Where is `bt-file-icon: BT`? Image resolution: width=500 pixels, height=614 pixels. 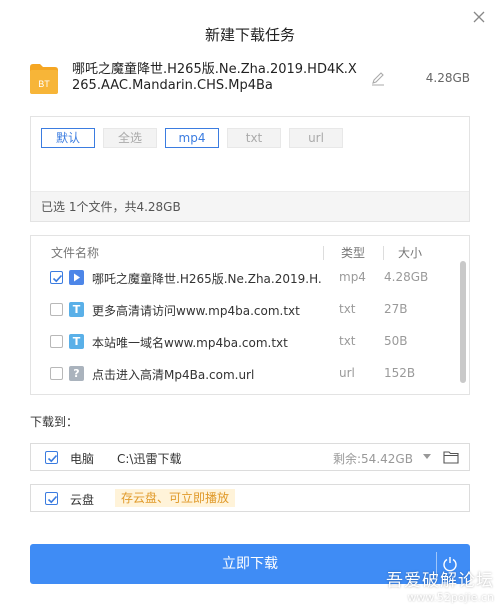 bt-file-icon: BT is located at coordinates (44, 79).